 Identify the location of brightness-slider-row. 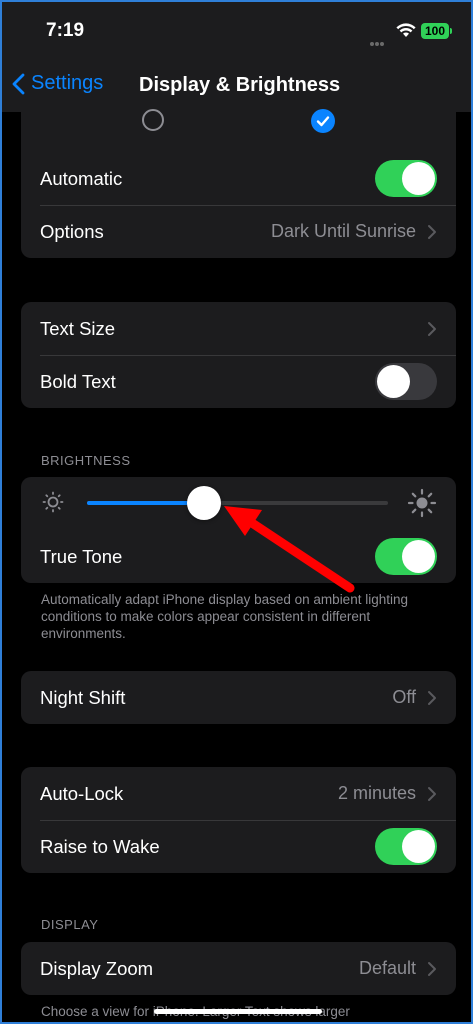
(238, 503).